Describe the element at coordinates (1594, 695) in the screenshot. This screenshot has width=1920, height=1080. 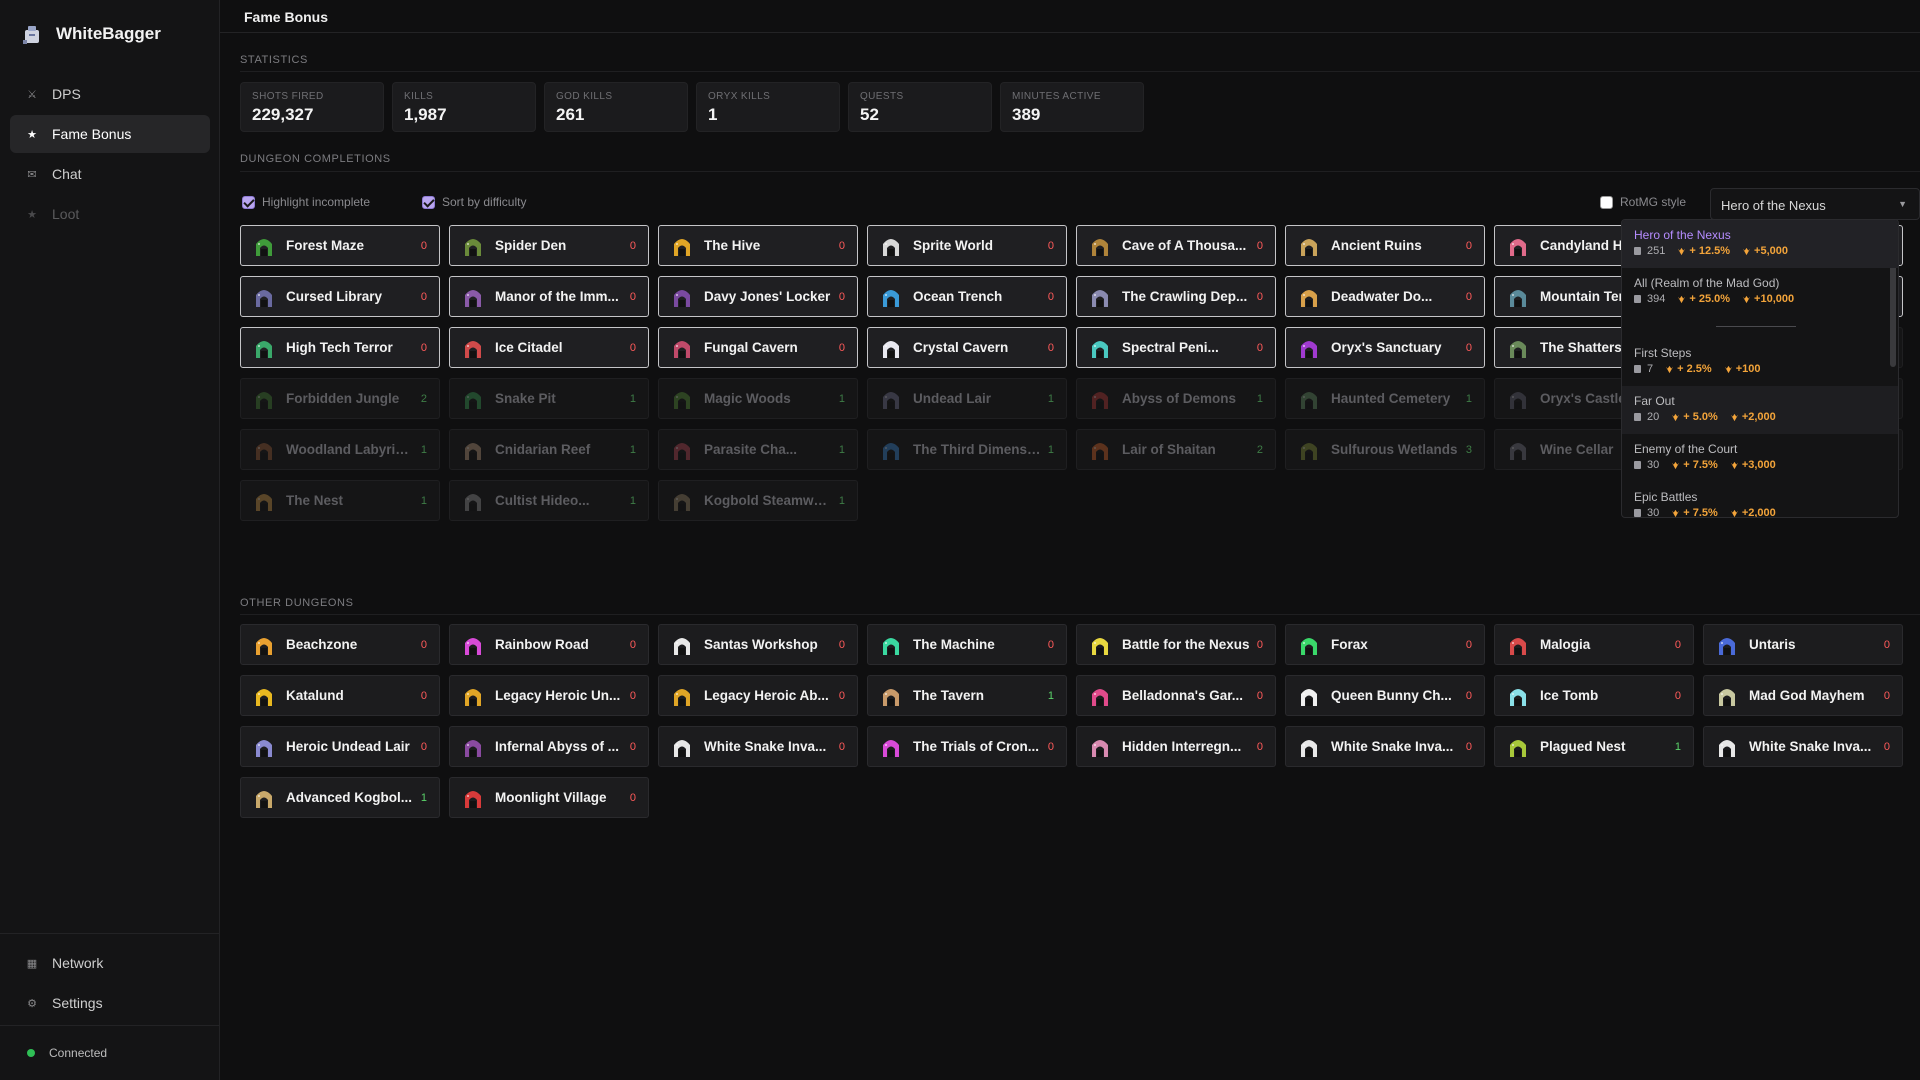
I see `dungeon-tile: Ice Tomb 0` at that location.